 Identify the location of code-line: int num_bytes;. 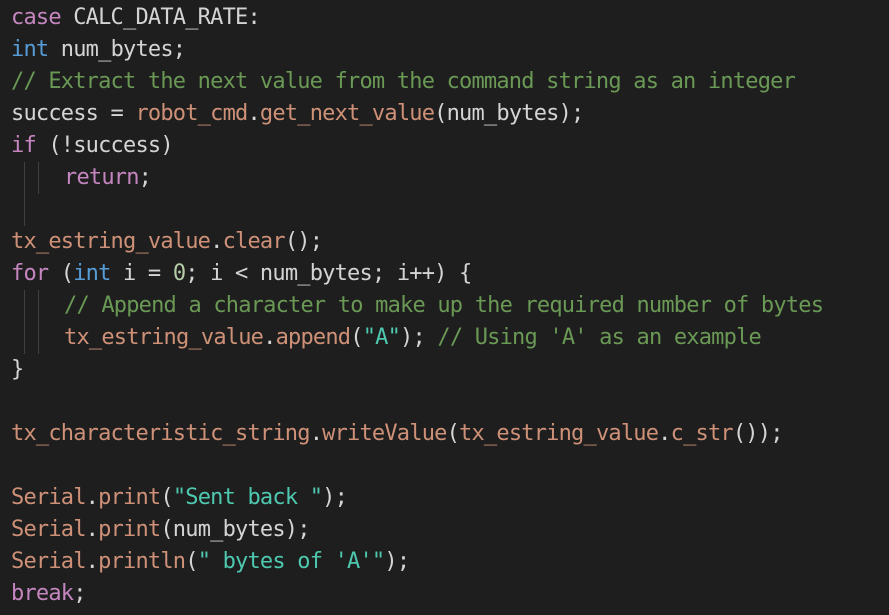
(450, 50).